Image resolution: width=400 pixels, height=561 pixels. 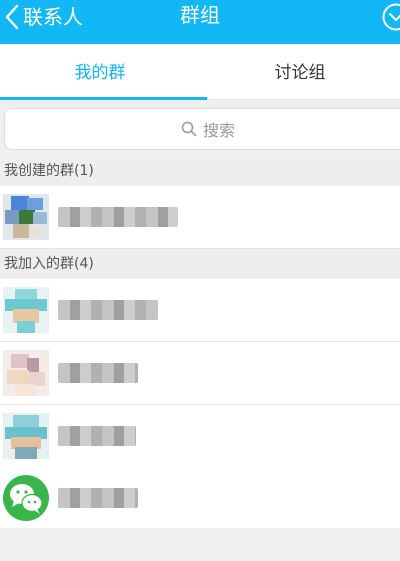 I want to click on search-icon, so click(x=189, y=129).